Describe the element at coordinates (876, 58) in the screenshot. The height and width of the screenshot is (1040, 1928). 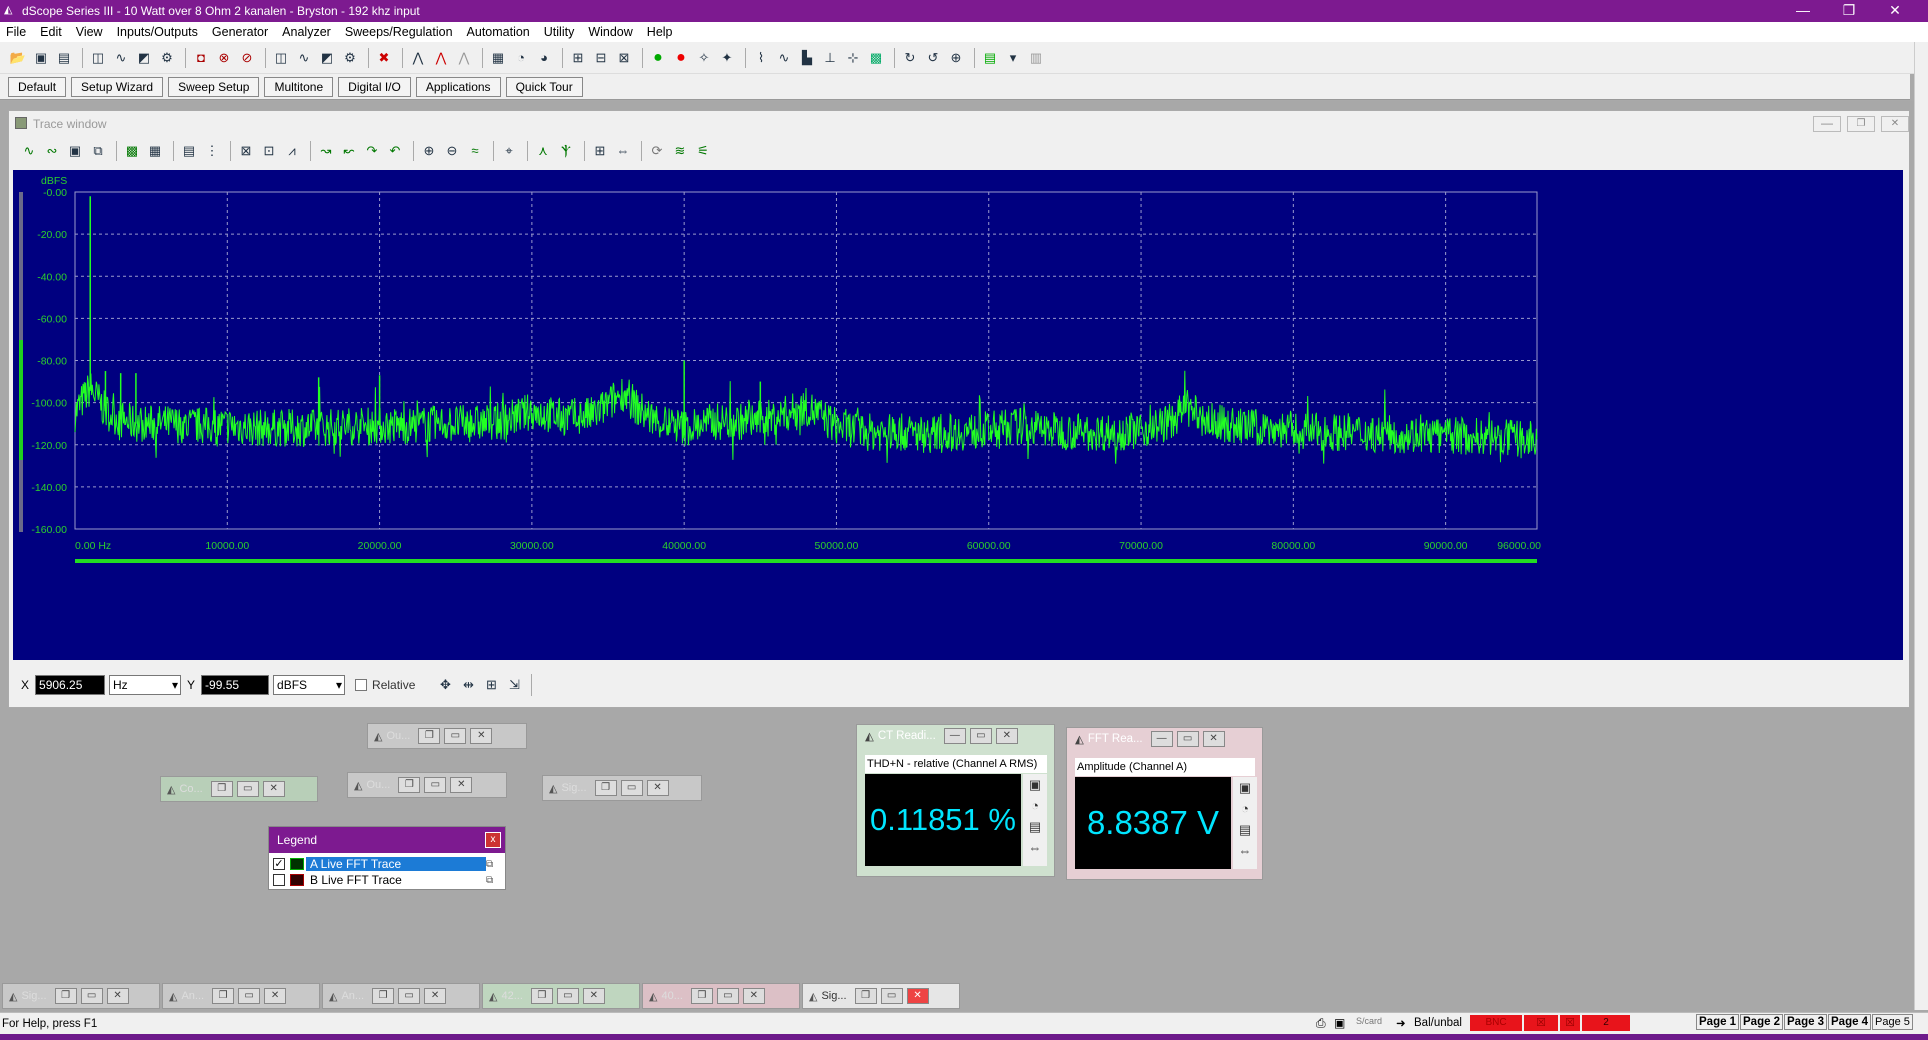
I see `display-icon: ▩` at that location.